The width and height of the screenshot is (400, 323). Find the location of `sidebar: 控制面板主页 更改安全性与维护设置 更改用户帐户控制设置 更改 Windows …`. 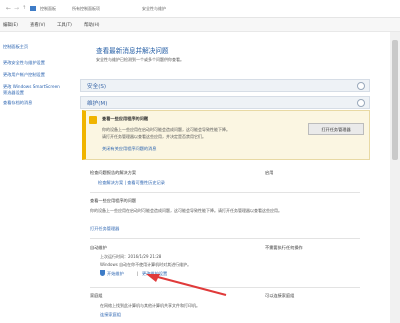

sidebar: 控制面板主页 更改安全性与维护设置 更改用户帐户控制设置 更改 Windows … is located at coordinates (31, 177).